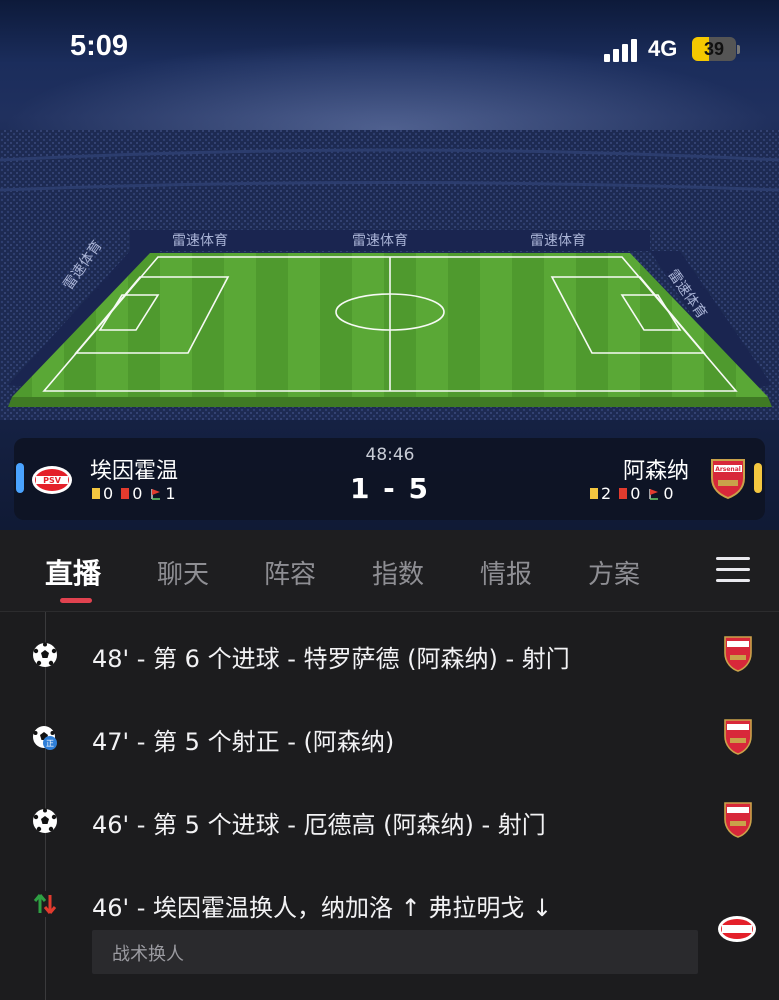 The image size is (779, 1000). I want to click on event-item: 46' - 第 5 个进球 - 厄德高 (阿森纳) - 射门, so click(389, 821).